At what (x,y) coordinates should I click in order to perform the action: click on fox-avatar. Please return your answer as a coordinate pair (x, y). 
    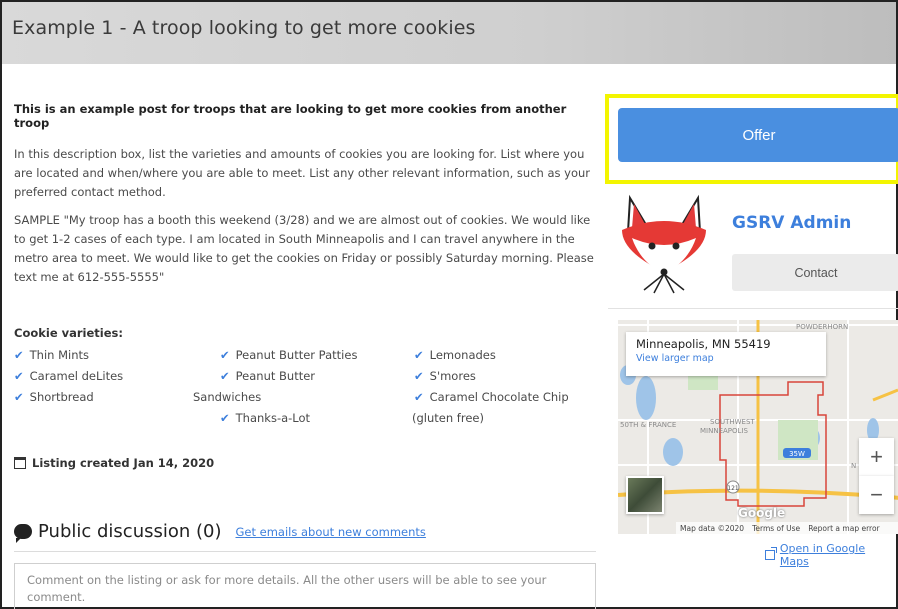
    Looking at the image, I should click on (664, 244).